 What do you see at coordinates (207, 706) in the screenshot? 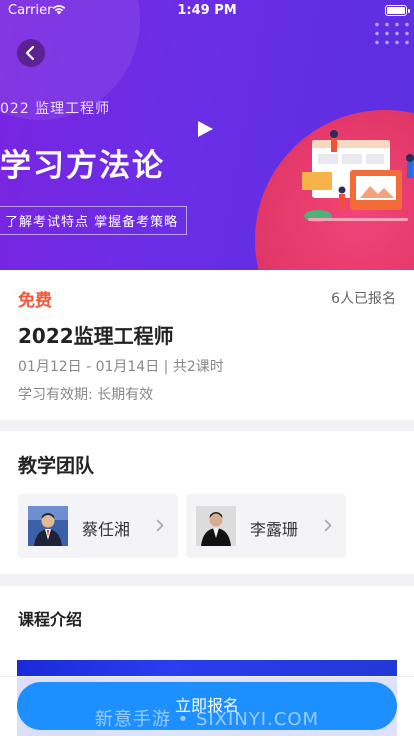
I see `enroll-button: 立即报名` at bounding box center [207, 706].